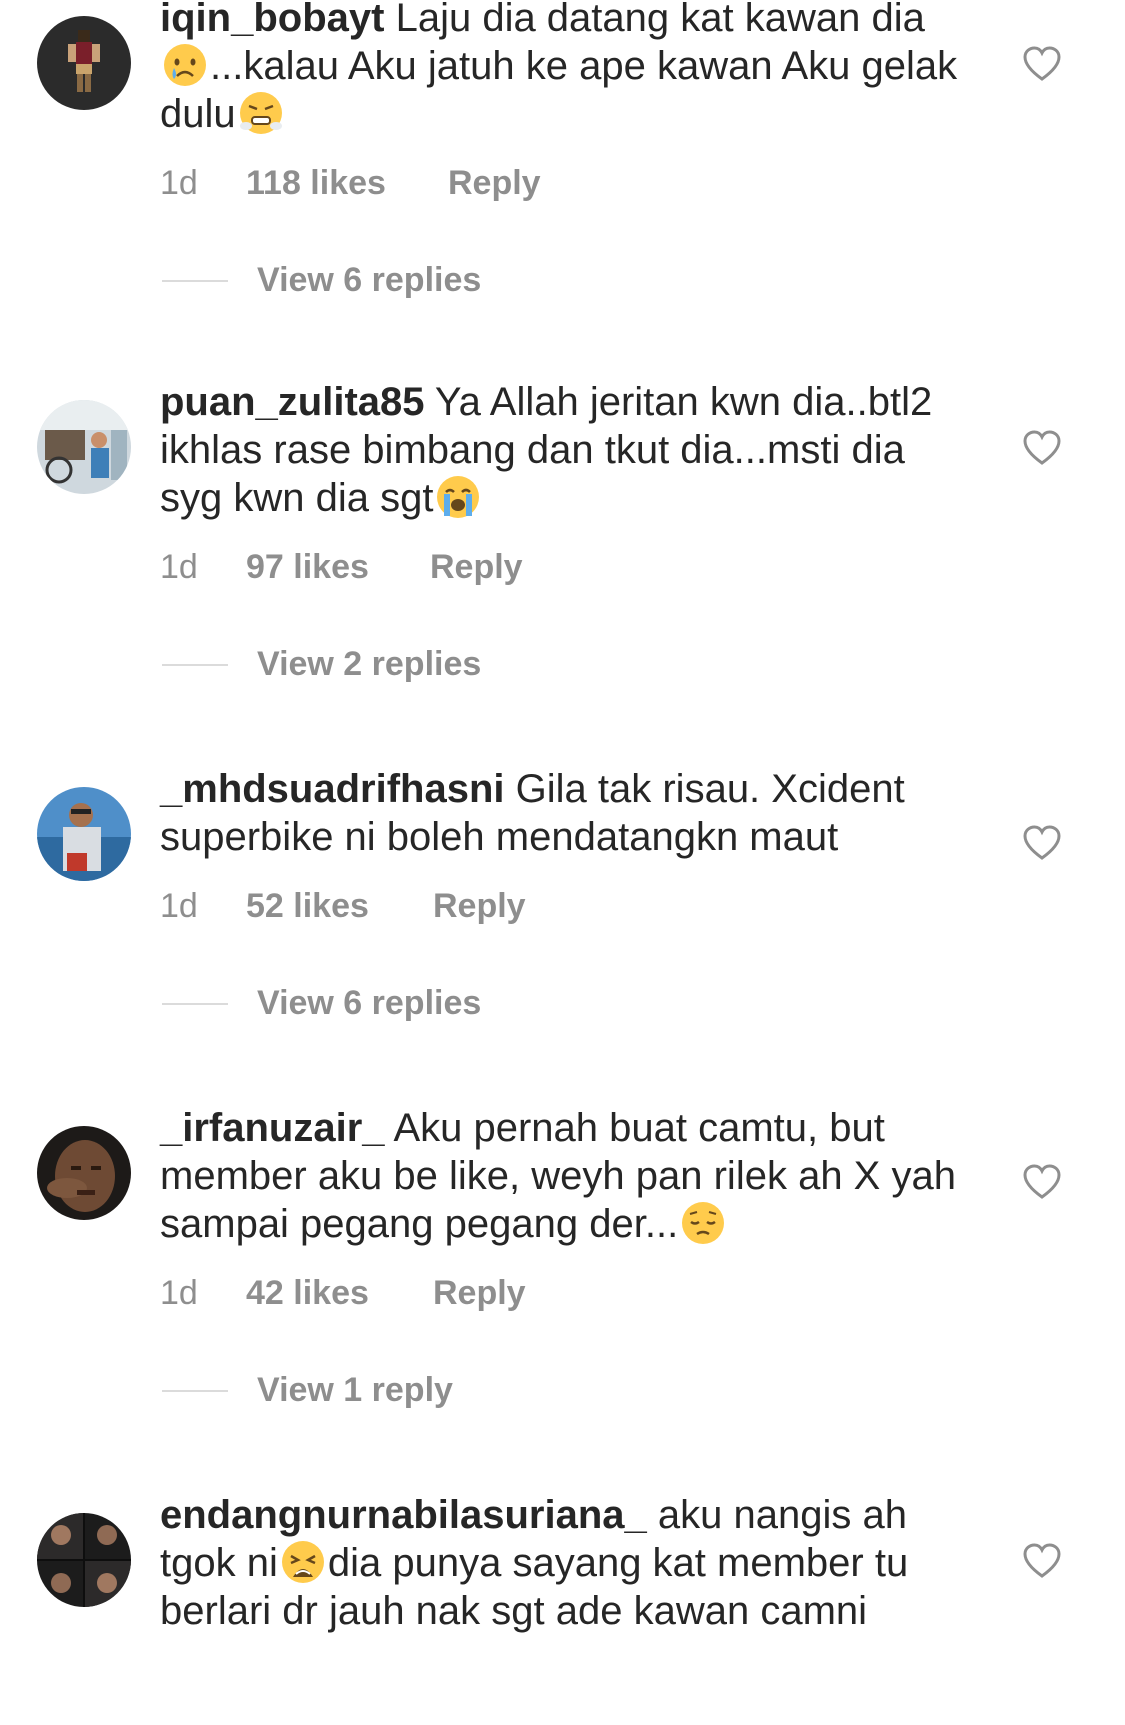 The height and width of the screenshot is (1725, 1125). What do you see at coordinates (369, 664) in the screenshot?
I see `view-replies-label: View 2 replies` at bounding box center [369, 664].